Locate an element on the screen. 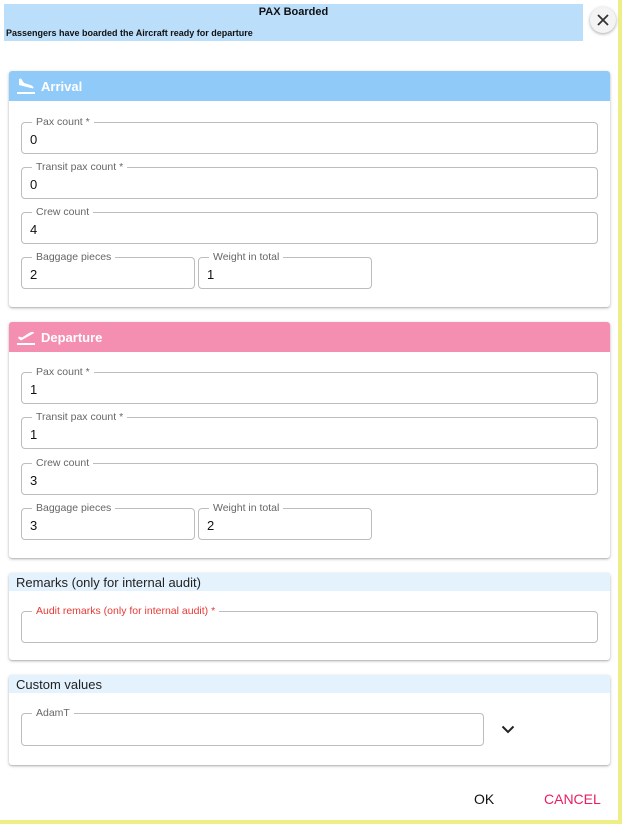  departure-pax-count-label: Pax count * is located at coordinates (63, 372).